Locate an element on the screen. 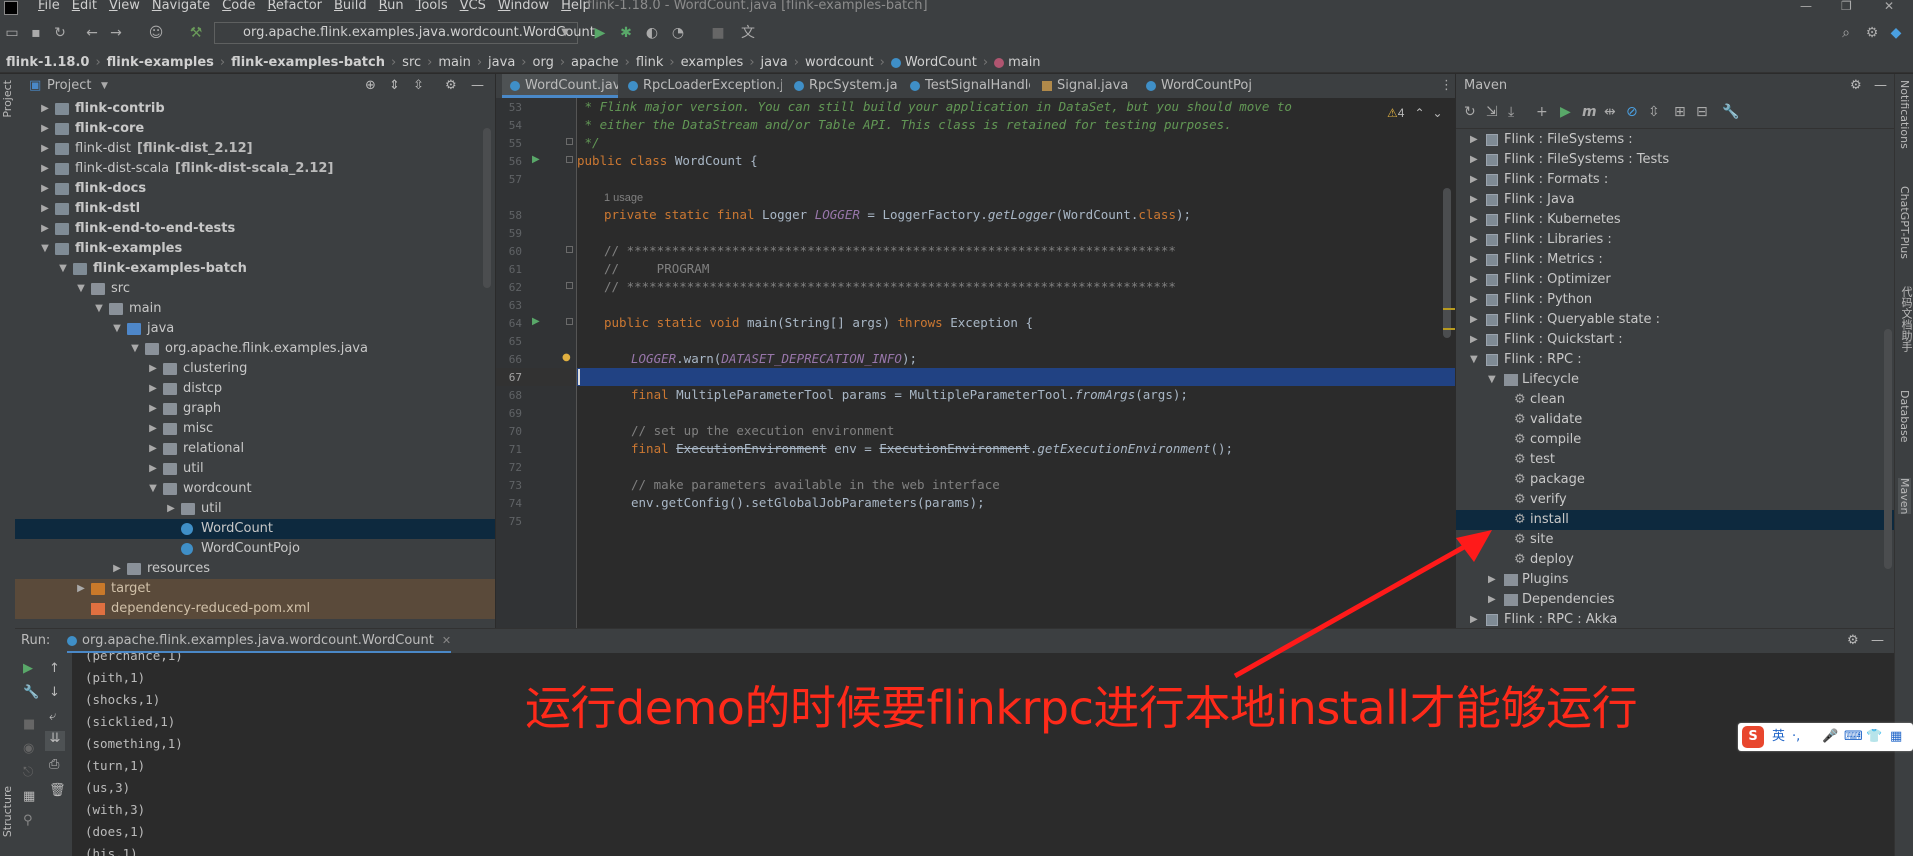 This screenshot has width=1913, height=856. tree-item: WordCount is located at coordinates (255, 529).